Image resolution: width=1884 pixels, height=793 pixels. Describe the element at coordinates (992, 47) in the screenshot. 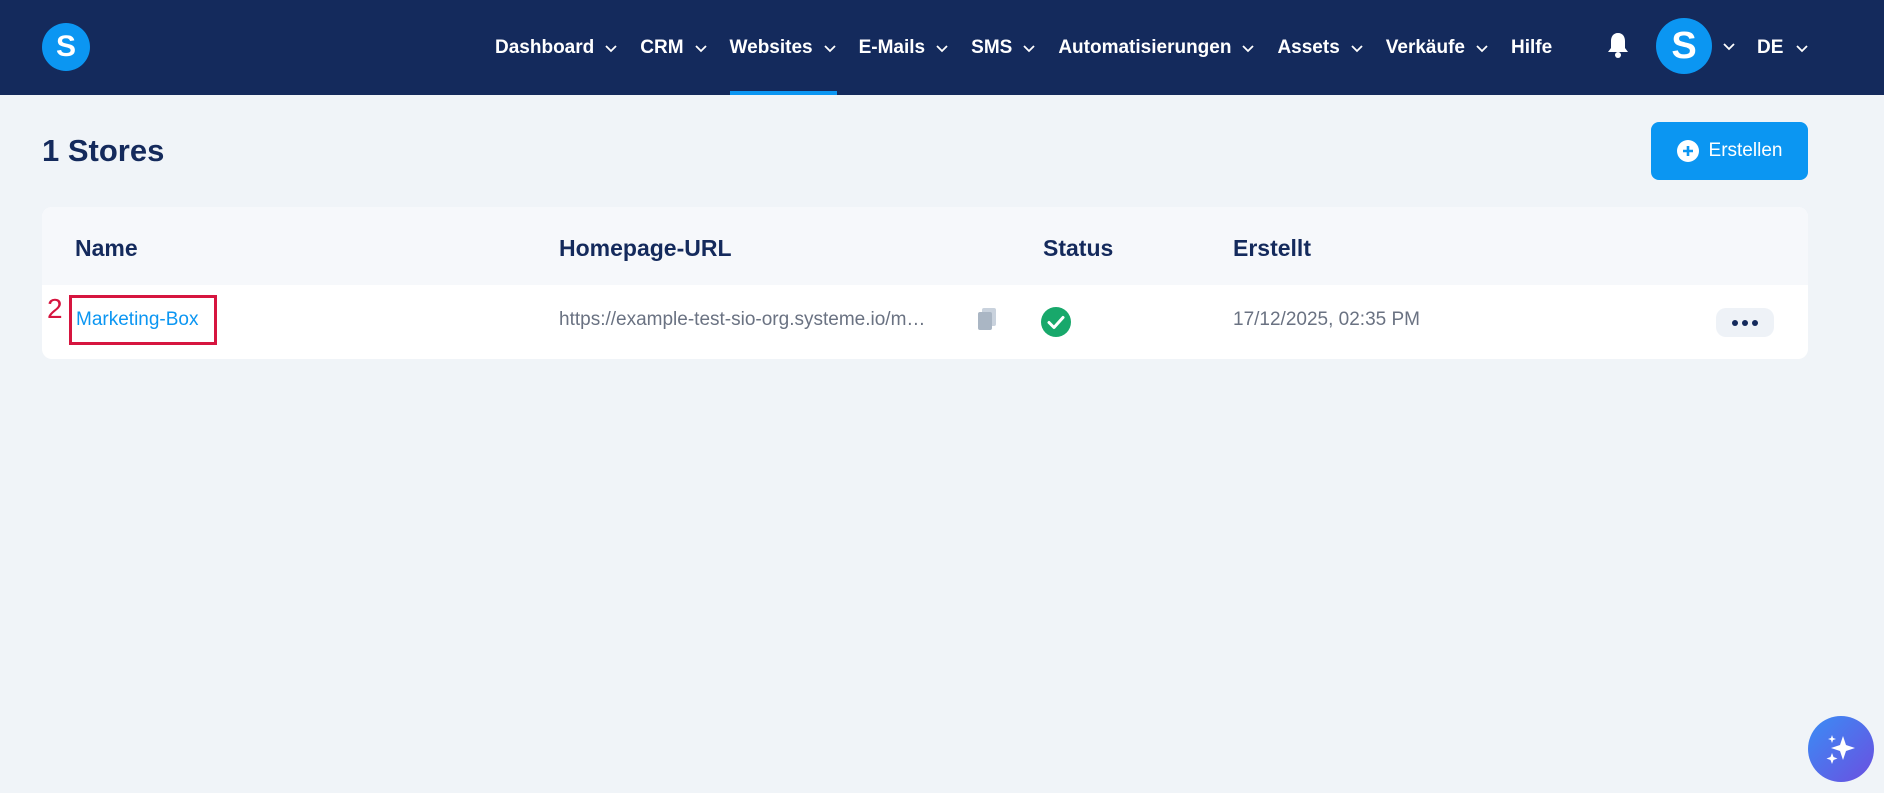

I see `nav-item-label: SMS` at that location.